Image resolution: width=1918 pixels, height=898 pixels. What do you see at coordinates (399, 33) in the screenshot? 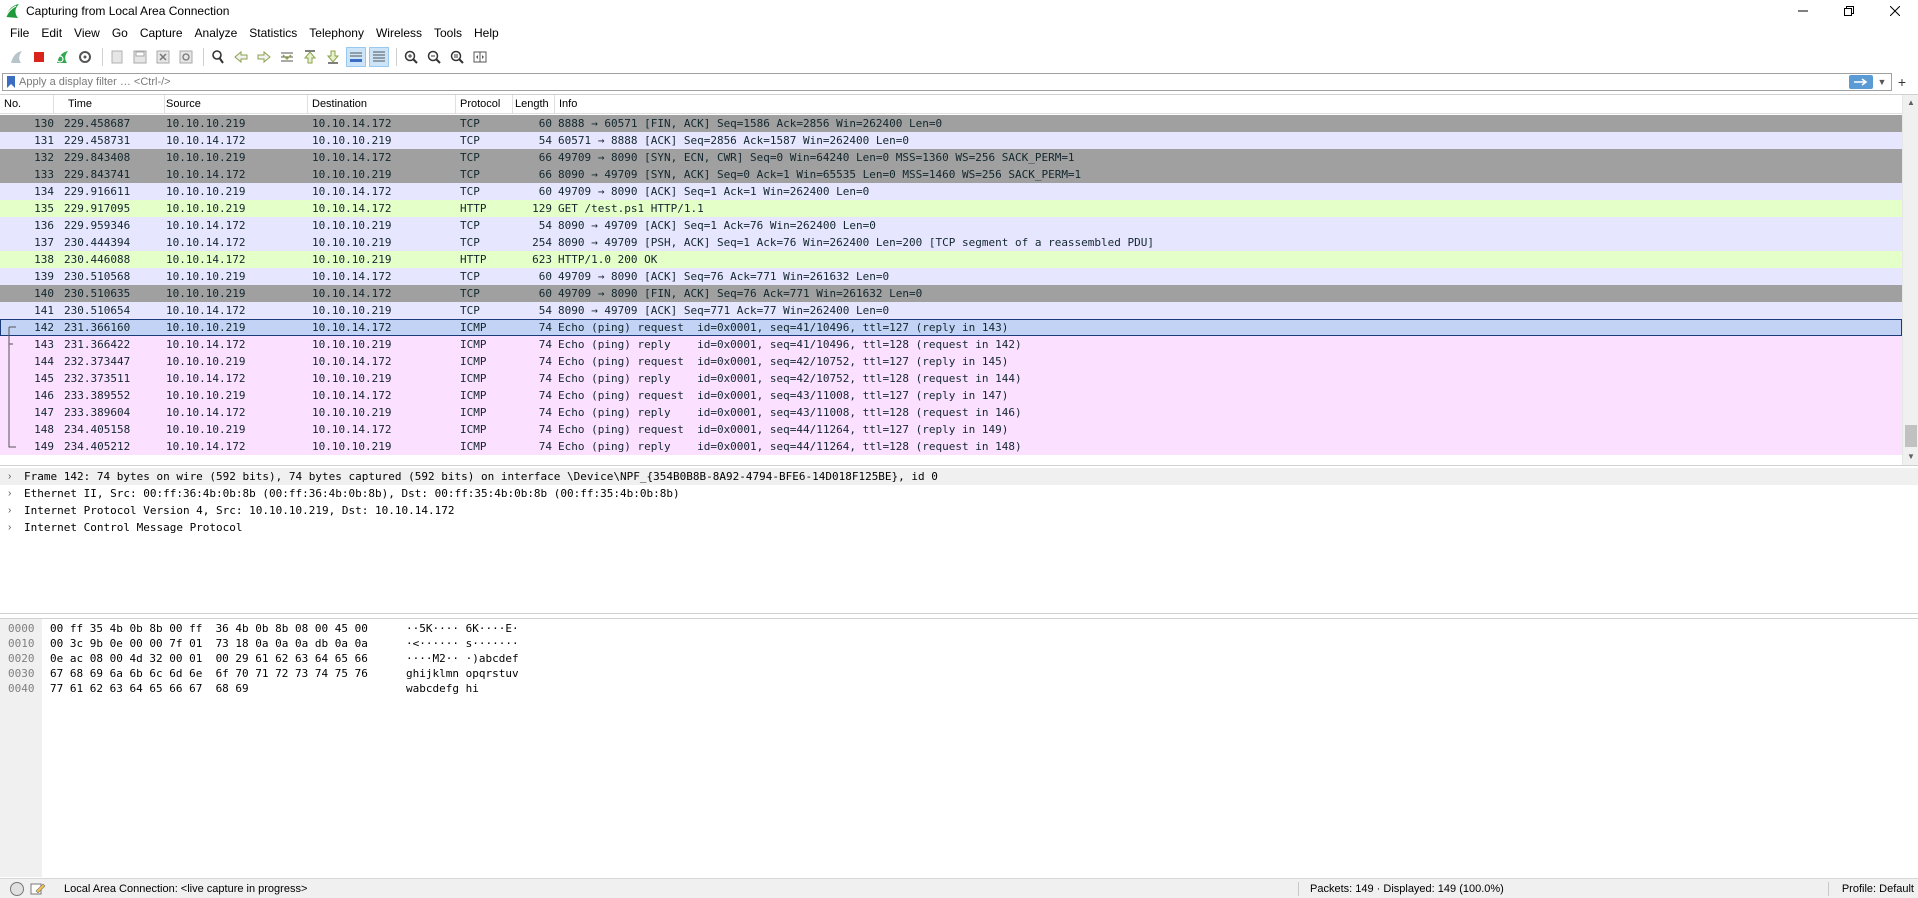
I see `menu-wireless: Wireless` at bounding box center [399, 33].